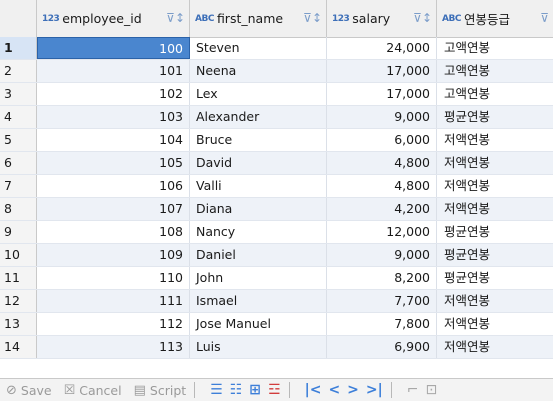 This screenshot has width=553, height=401. I want to click on row-number: 1, so click(18, 48).